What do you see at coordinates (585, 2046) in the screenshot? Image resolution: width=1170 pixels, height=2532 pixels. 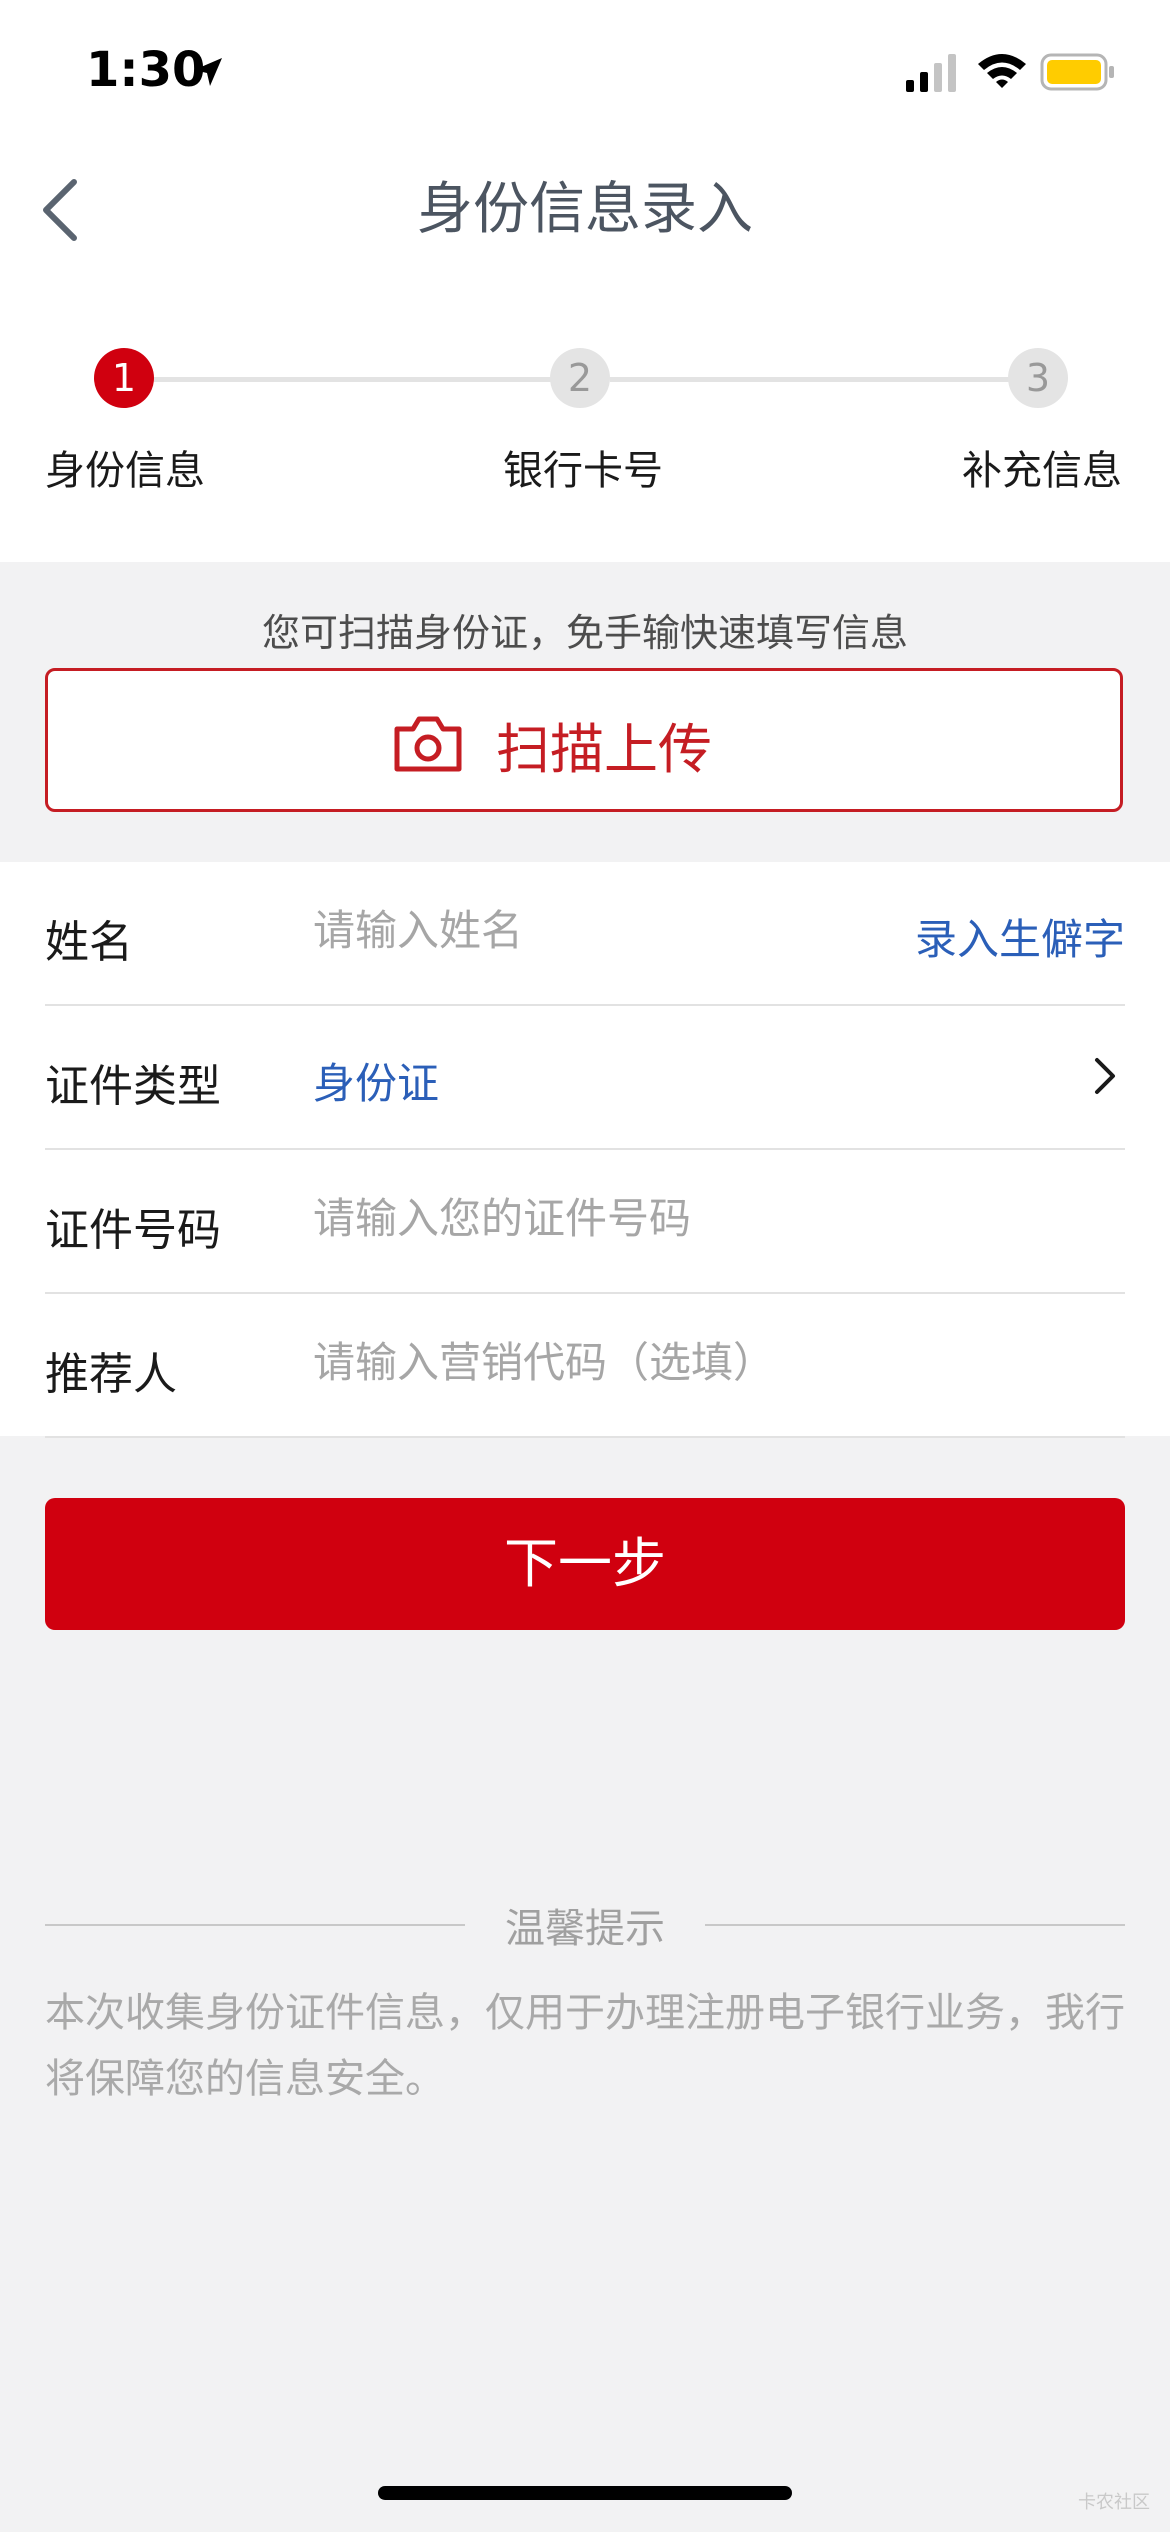 I see `tip-text: 本次收集身份证件信息，仅用于办理注册电子银行业务，我行将保障您的信息安全。` at bounding box center [585, 2046].